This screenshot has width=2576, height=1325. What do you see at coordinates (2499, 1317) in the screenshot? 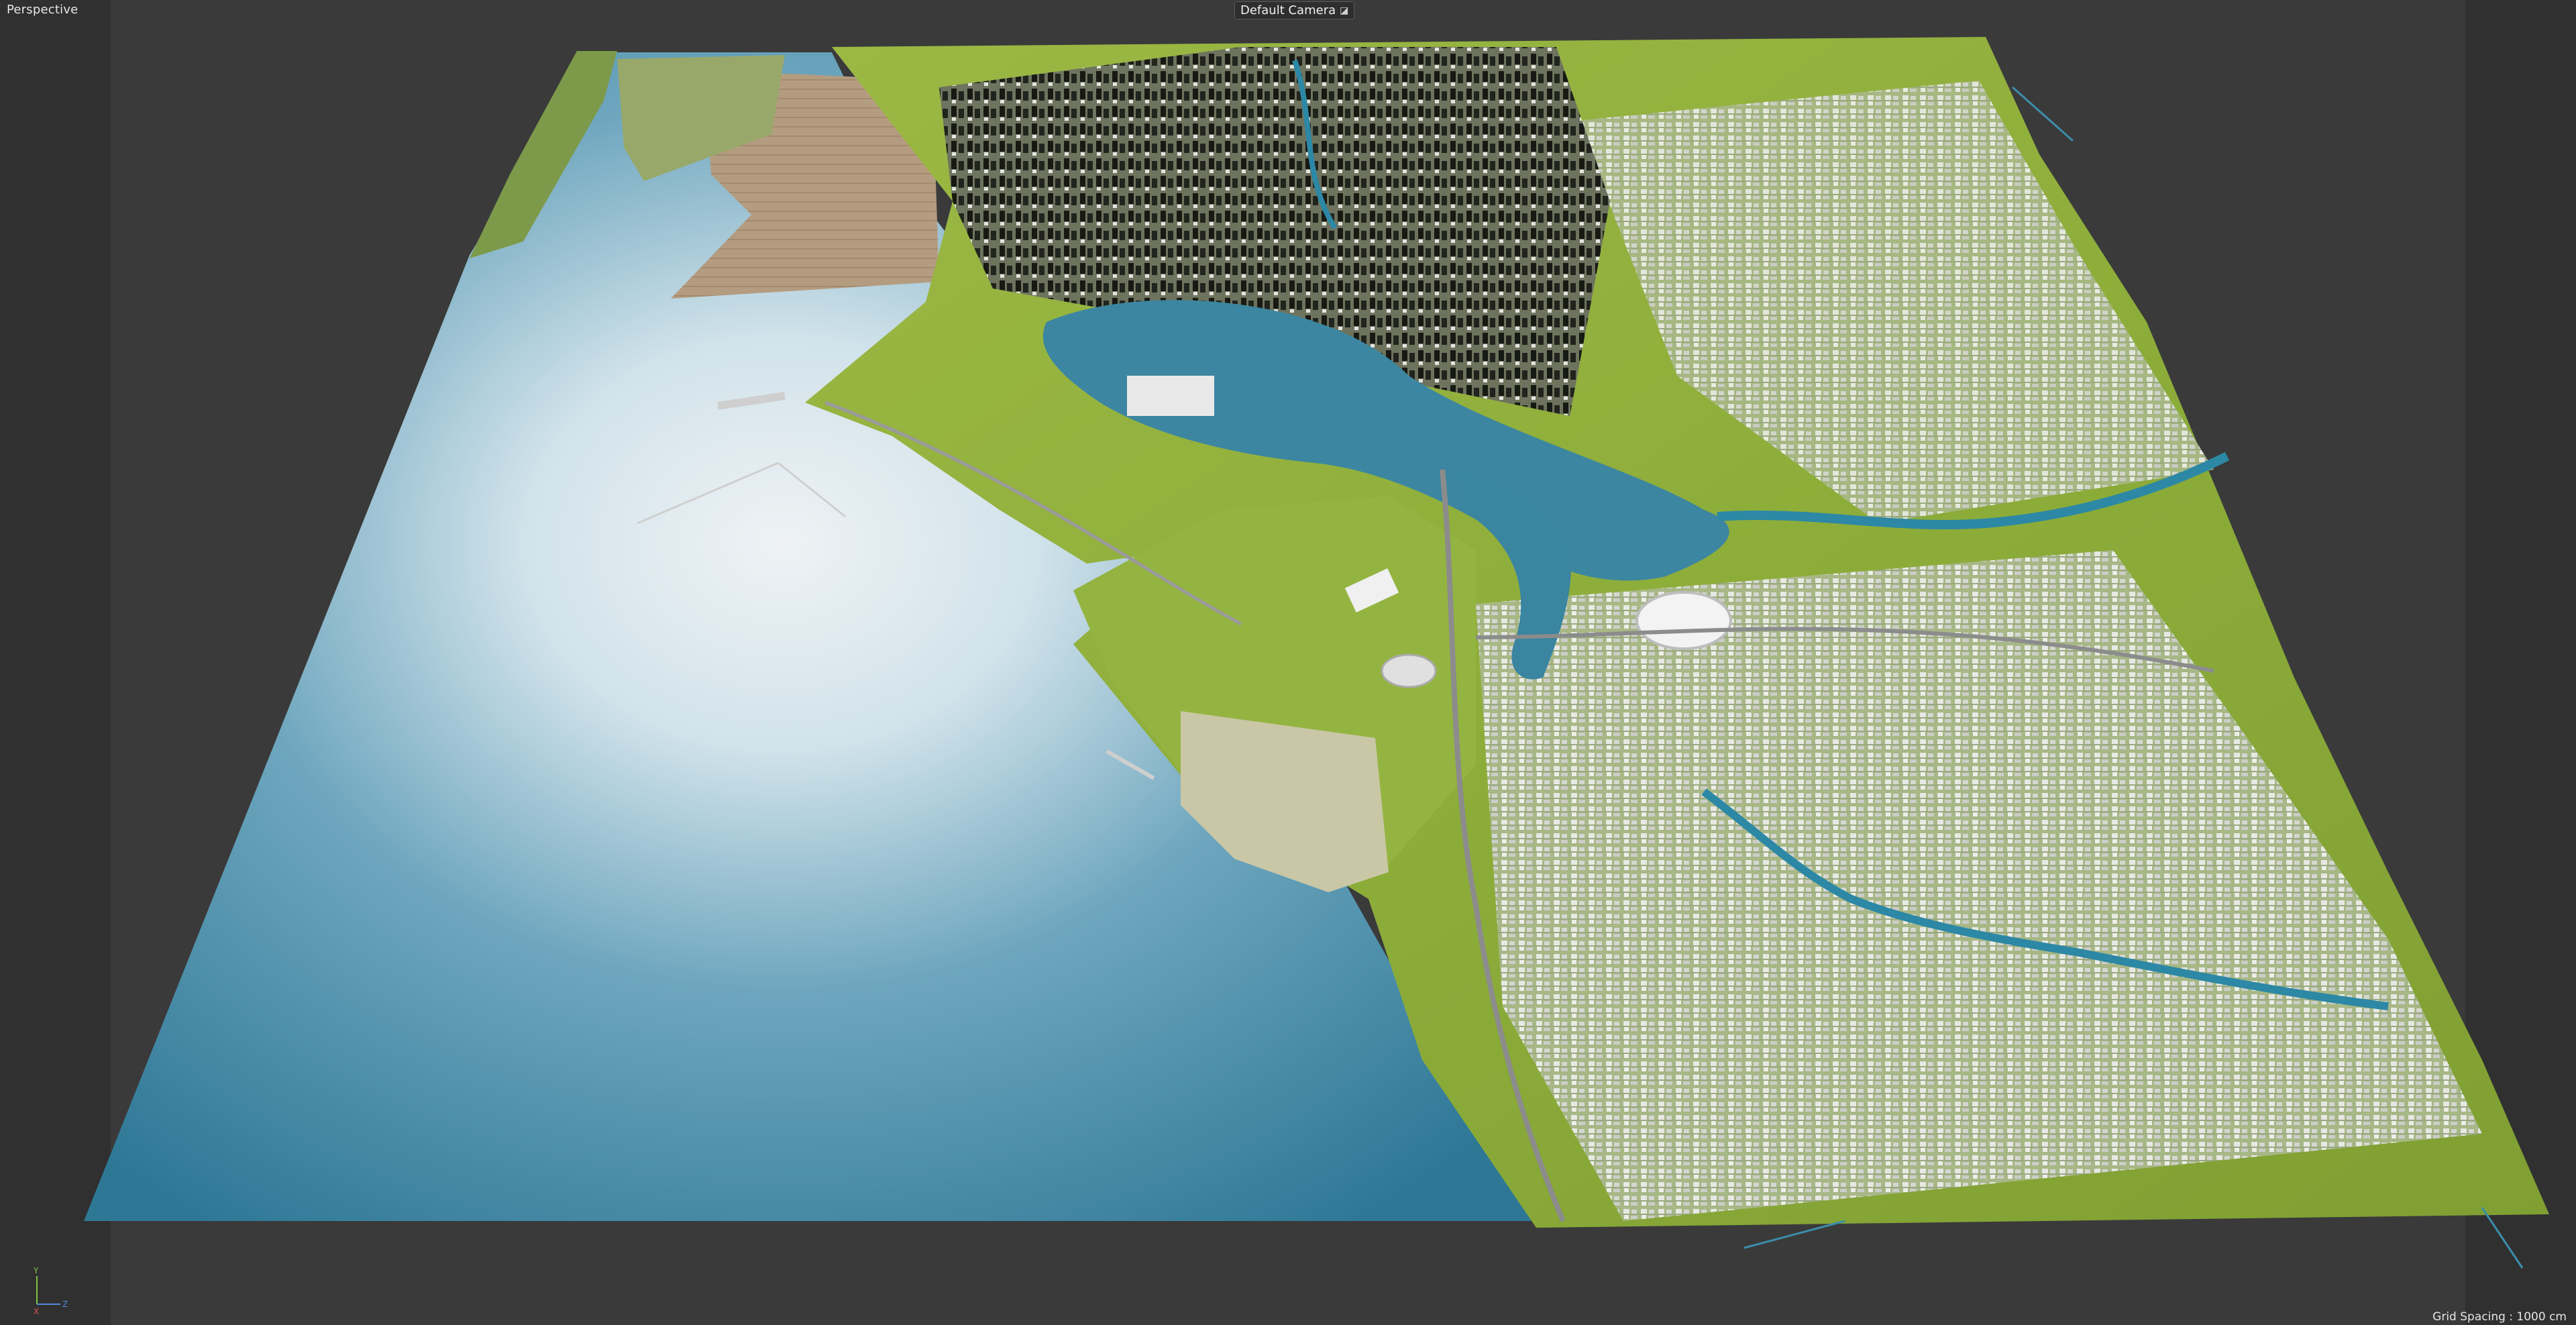
I see `grid-spacing-label: Grid Spacing : 1000 cm` at bounding box center [2499, 1317].